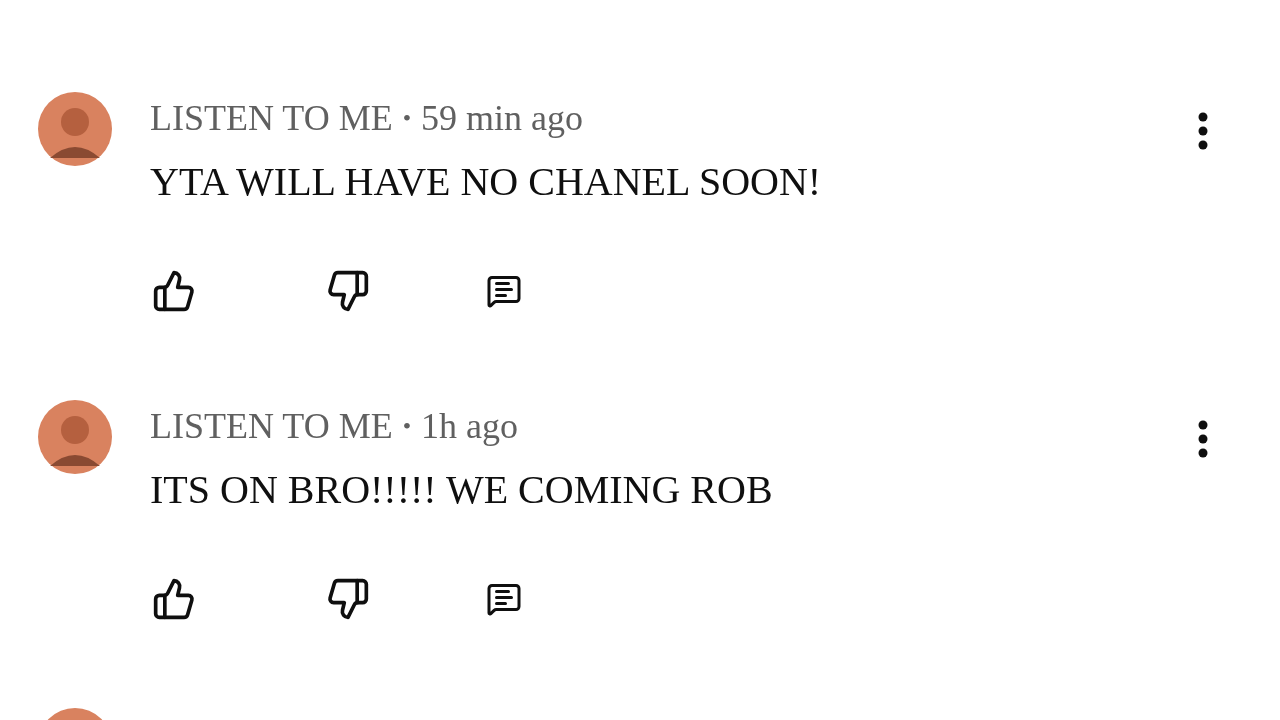 The width and height of the screenshot is (1280, 720). I want to click on comment-text: YTA WILL HAVE NO CHANEL SOON!, so click(486, 182).